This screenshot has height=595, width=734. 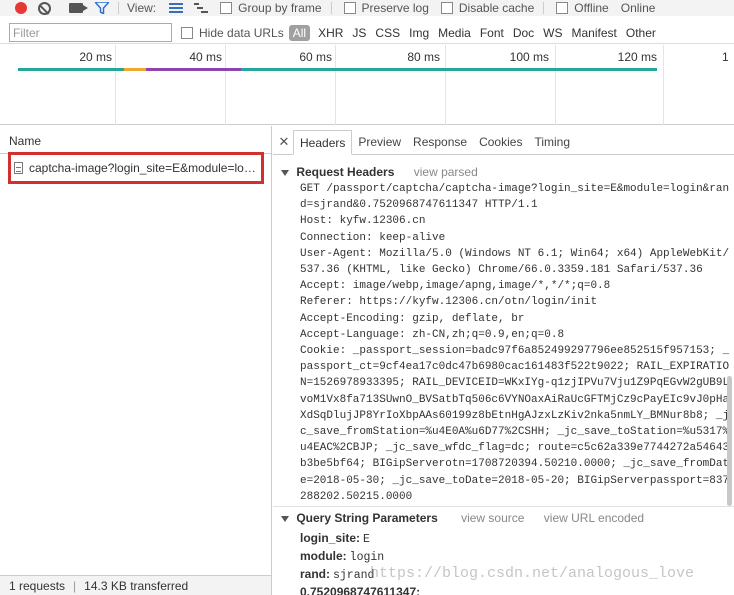 I want to click on query-param-row: 0.7520968747611347:, so click(x=361, y=589).